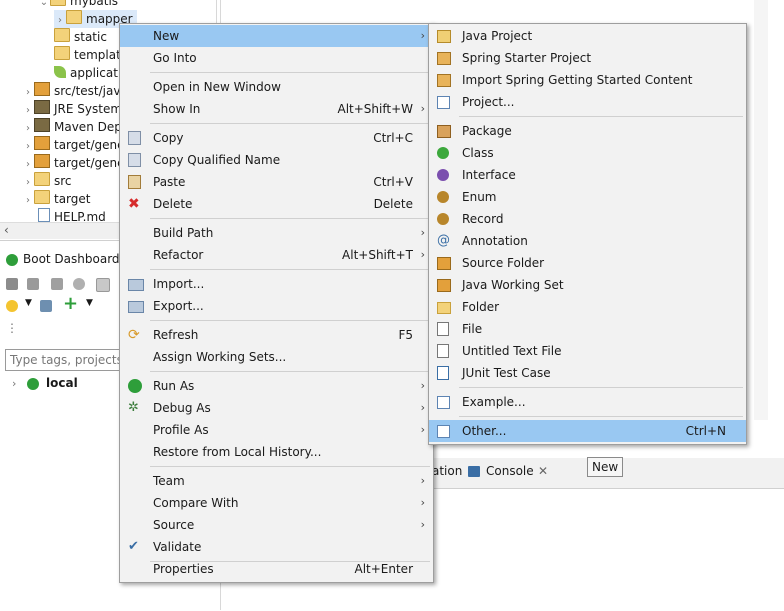 The image size is (784, 611). Describe the element at coordinates (276, 182) in the screenshot. I see `menu-item-paste: Paste Ctrl+V` at that location.